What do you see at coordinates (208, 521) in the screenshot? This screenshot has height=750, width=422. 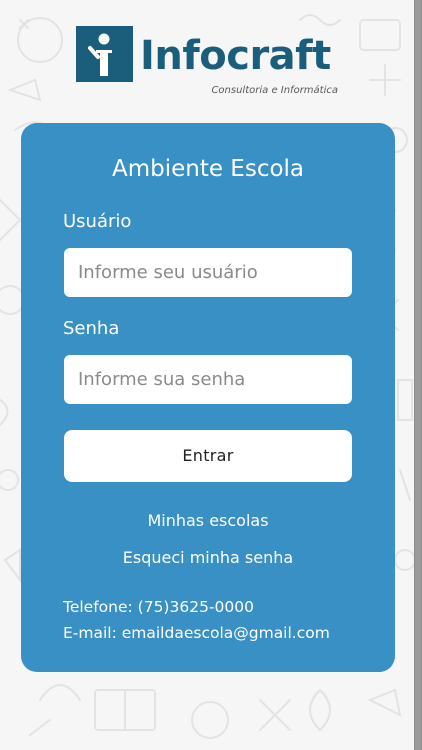 I see `my-schools-link: Minhas escolas` at bounding box center [208, 521].